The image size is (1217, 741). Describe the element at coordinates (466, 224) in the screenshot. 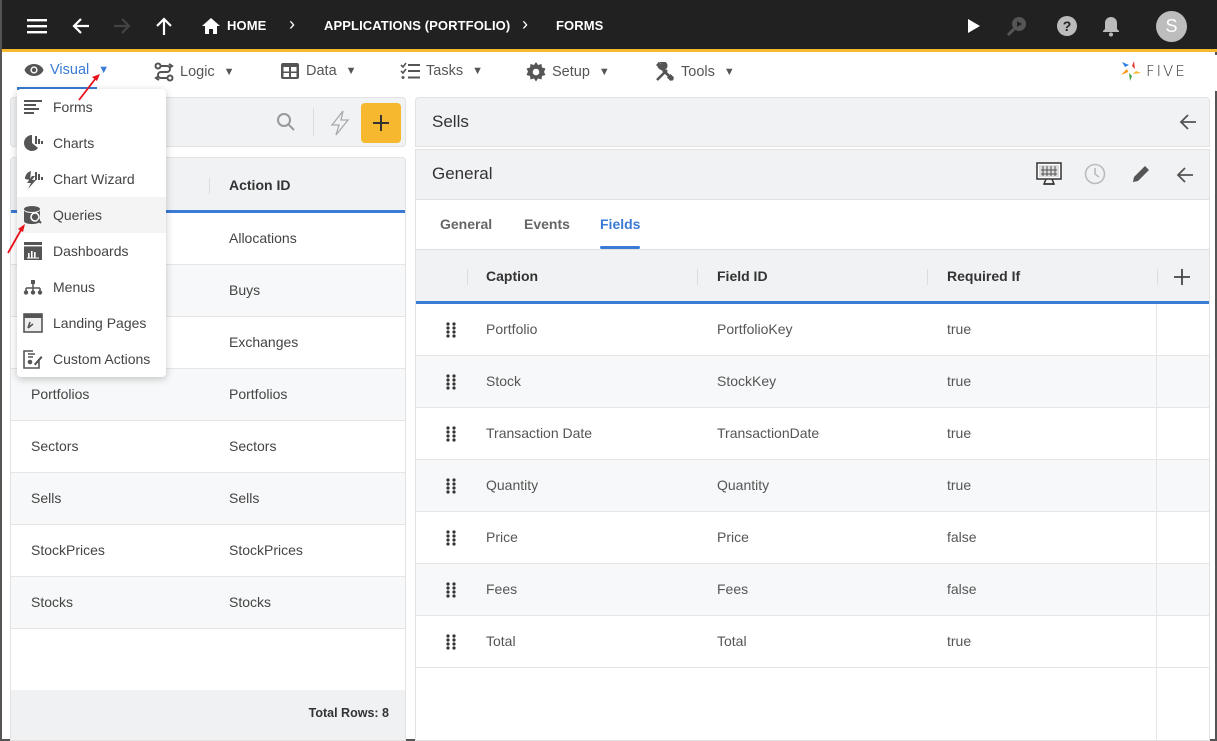

I see `tab-general: General` at that location.